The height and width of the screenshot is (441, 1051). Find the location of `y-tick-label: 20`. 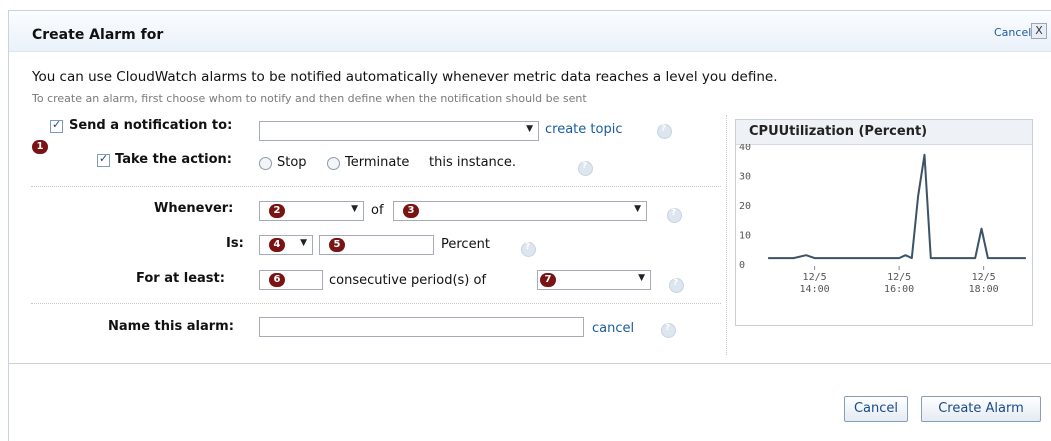

y-tick-label: 20 is located at coordinates (745, 206).